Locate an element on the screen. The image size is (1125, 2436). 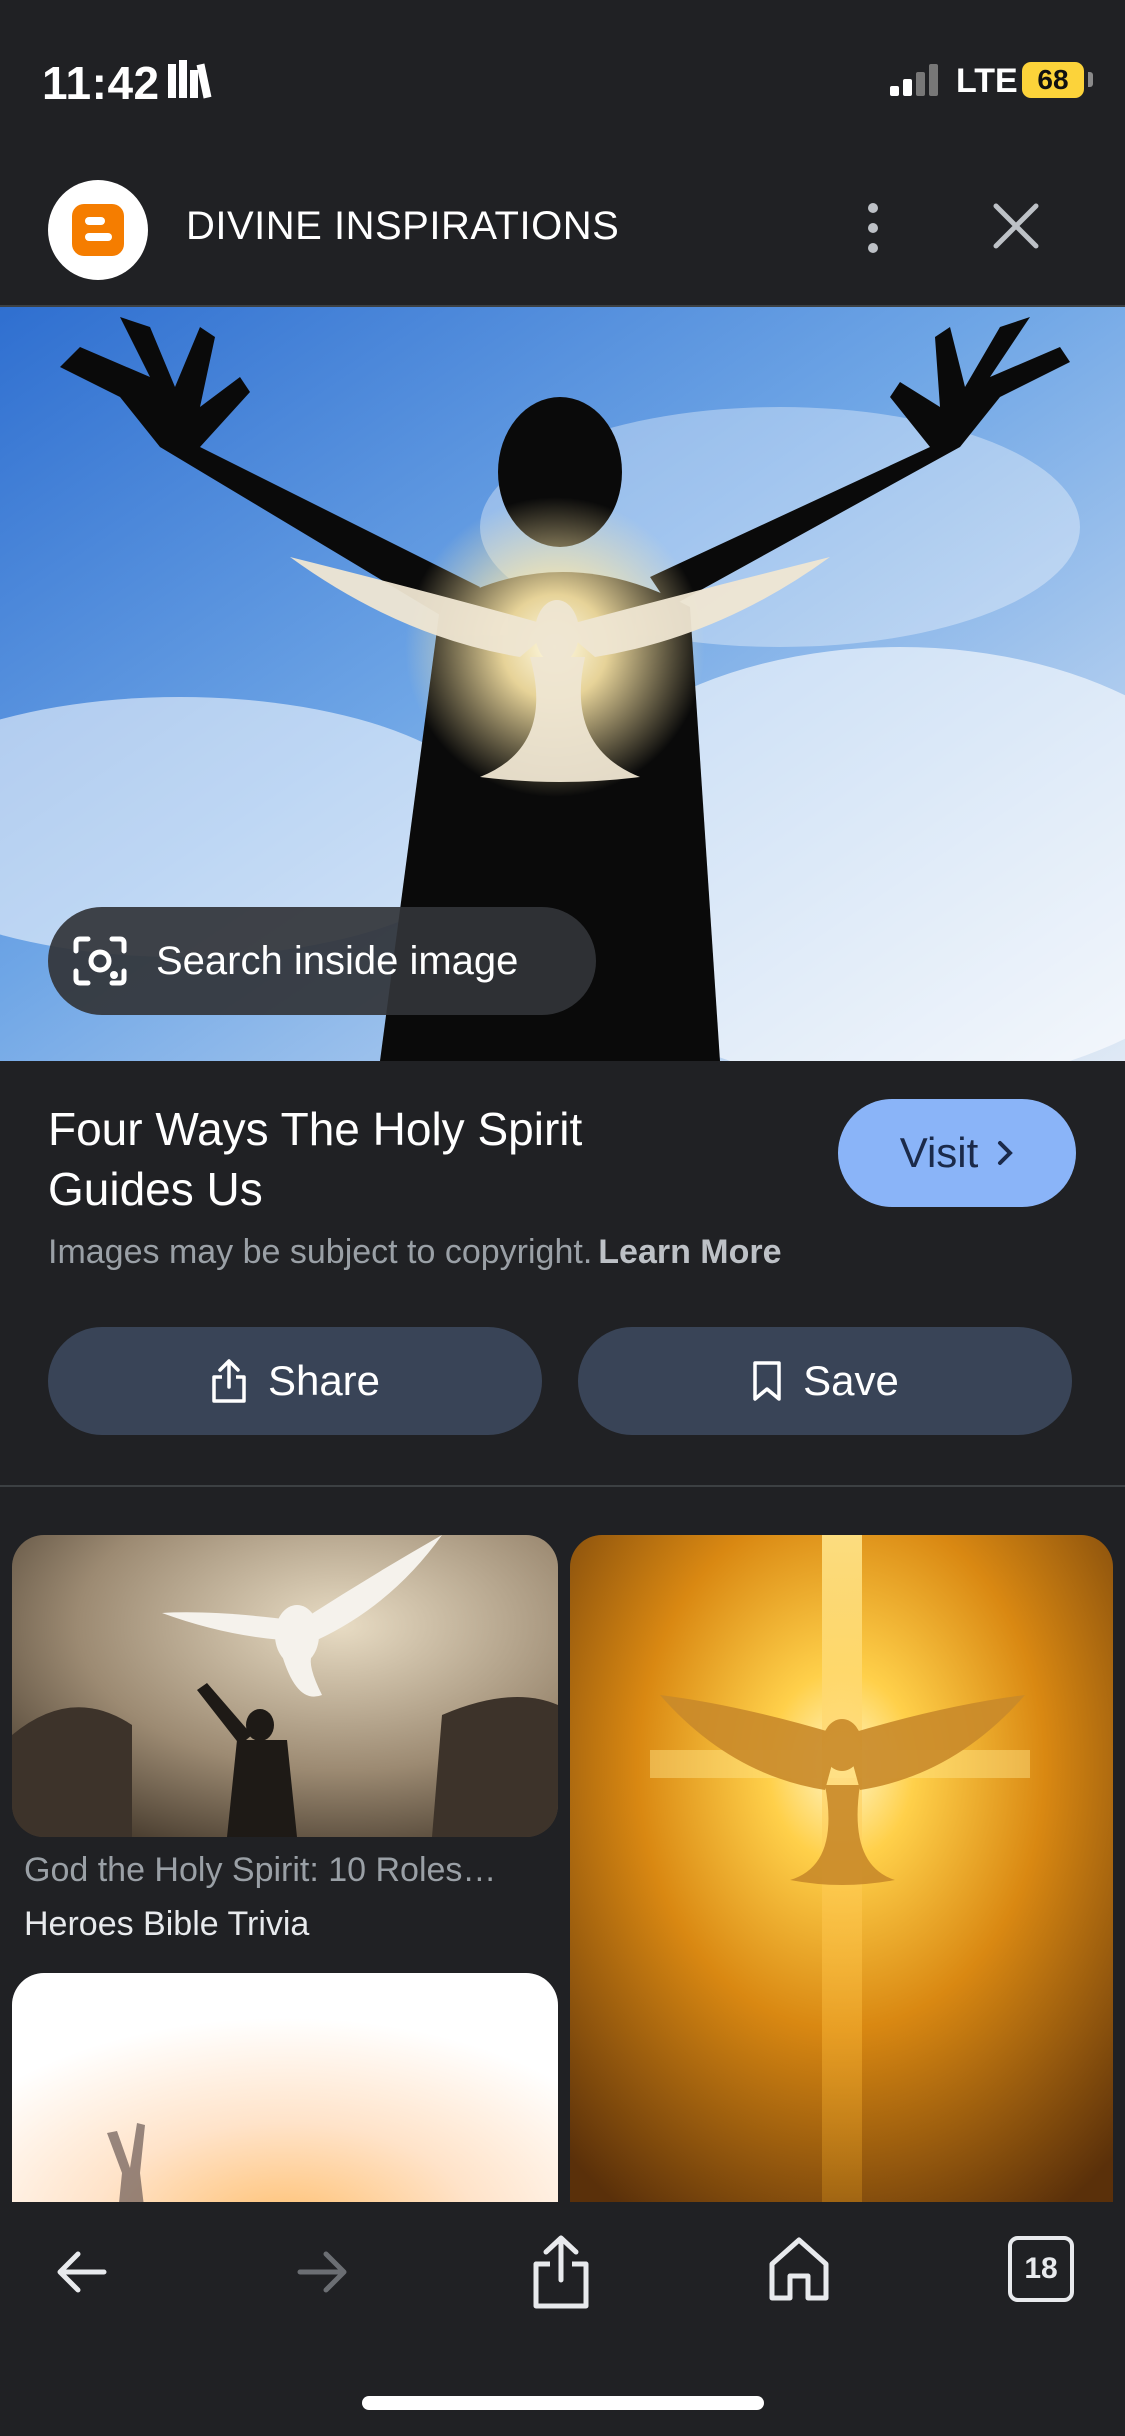
network-type: LTE is located at coordinates (987, 81).